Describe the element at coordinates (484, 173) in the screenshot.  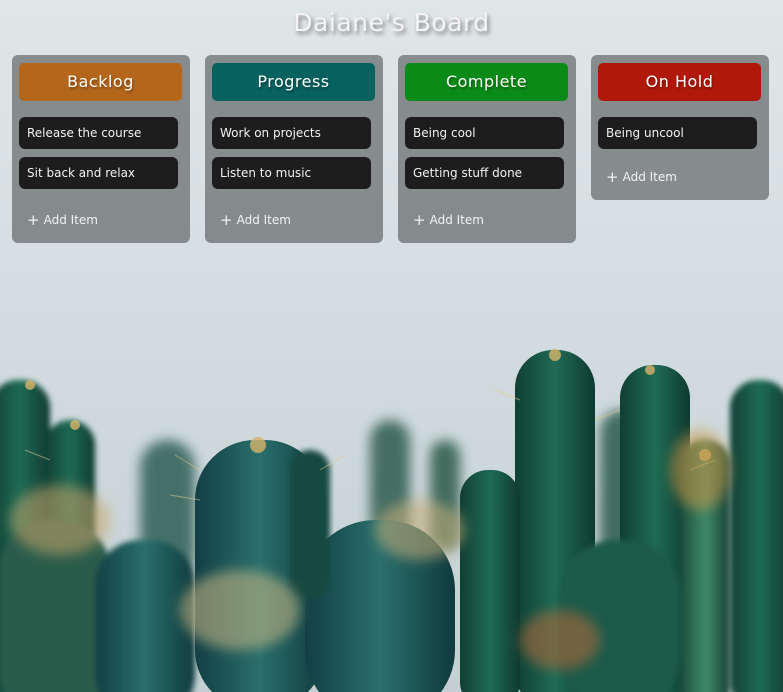
I see `card-item: Getting stuff done` at that location.